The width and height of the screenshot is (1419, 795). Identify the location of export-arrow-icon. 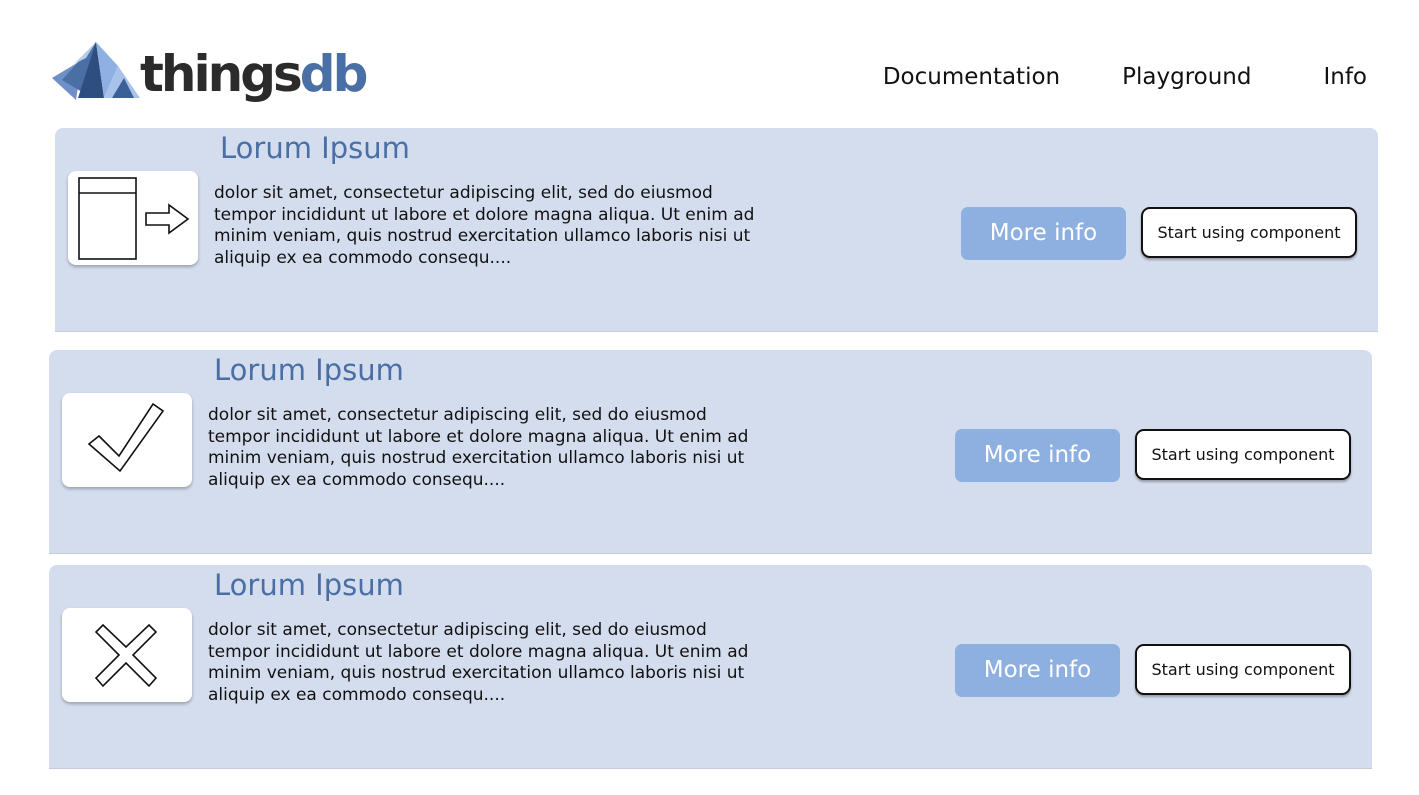
(134, 218).